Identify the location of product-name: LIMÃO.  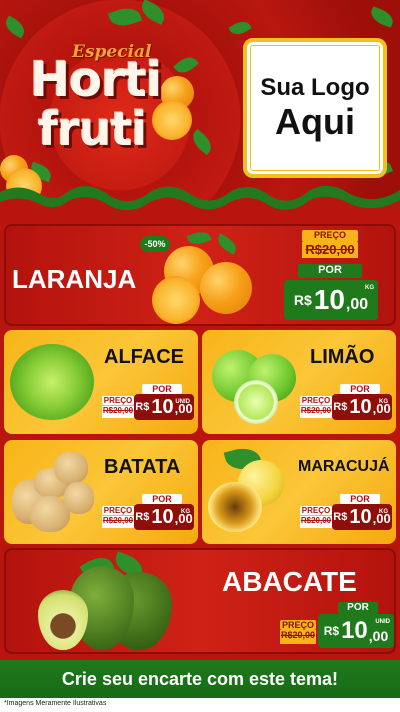
(342, 357).